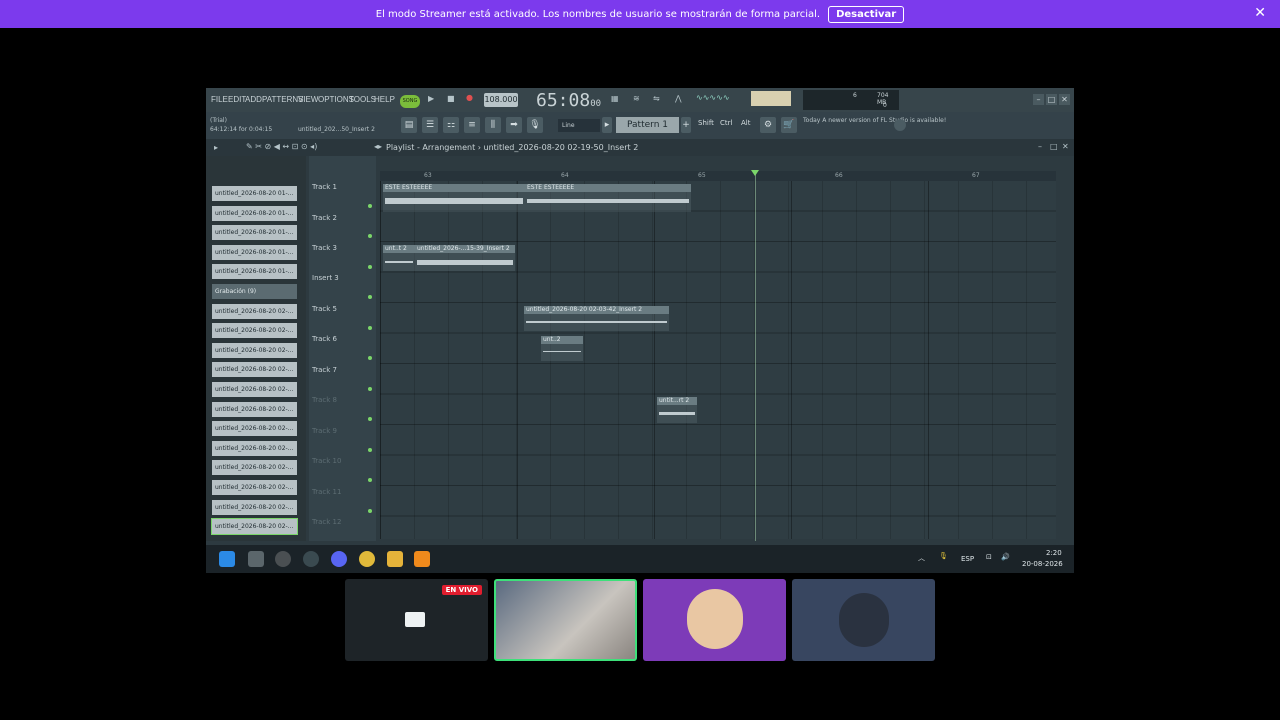 The height and width of the screenshot is (720, 1280). Describe the element at coordinates (493, 125) in the screenshot. I see `mixer-faders-icon: ⫼` at that location.